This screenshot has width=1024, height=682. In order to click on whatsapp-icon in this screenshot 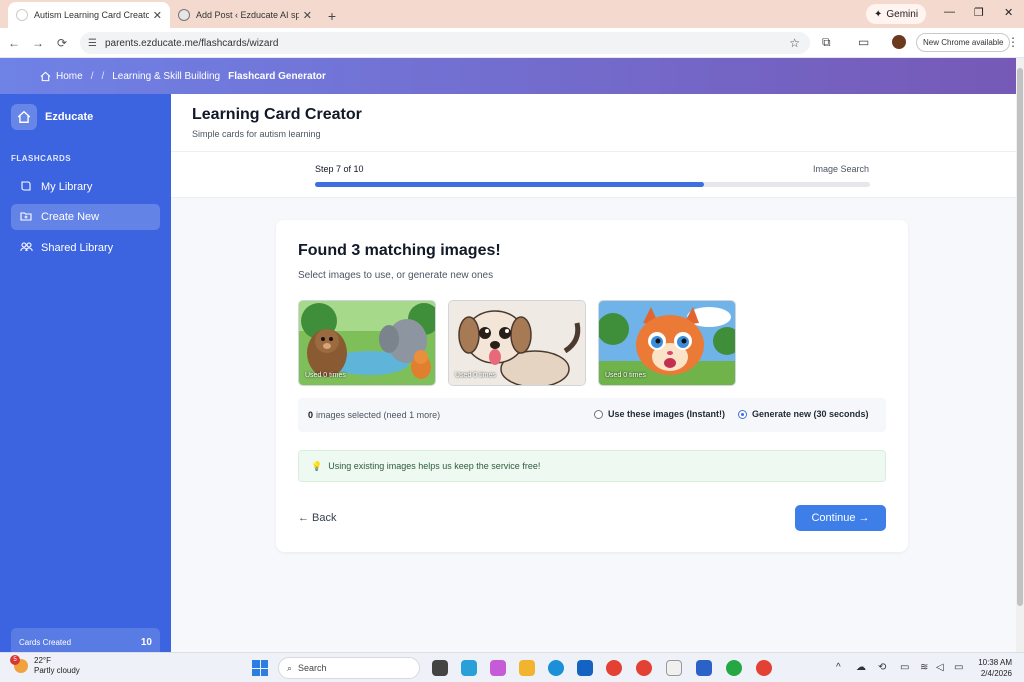, I will do `click(734, 668)`.